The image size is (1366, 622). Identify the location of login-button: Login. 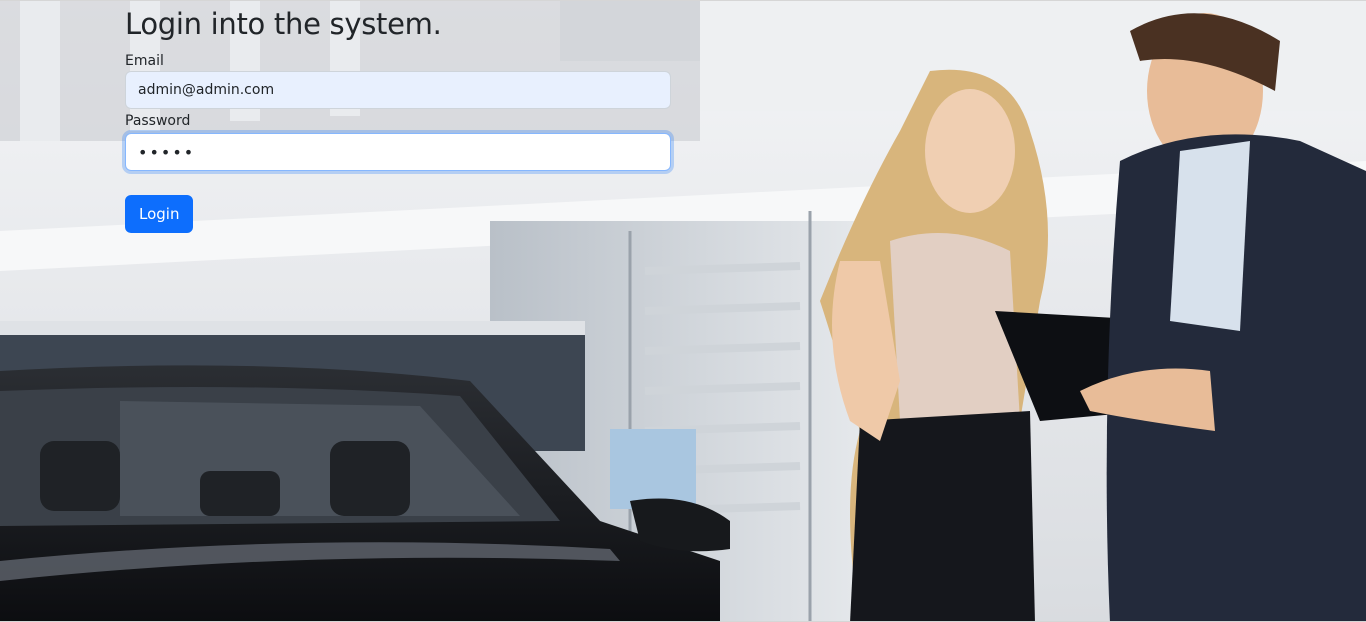
(159, 214).